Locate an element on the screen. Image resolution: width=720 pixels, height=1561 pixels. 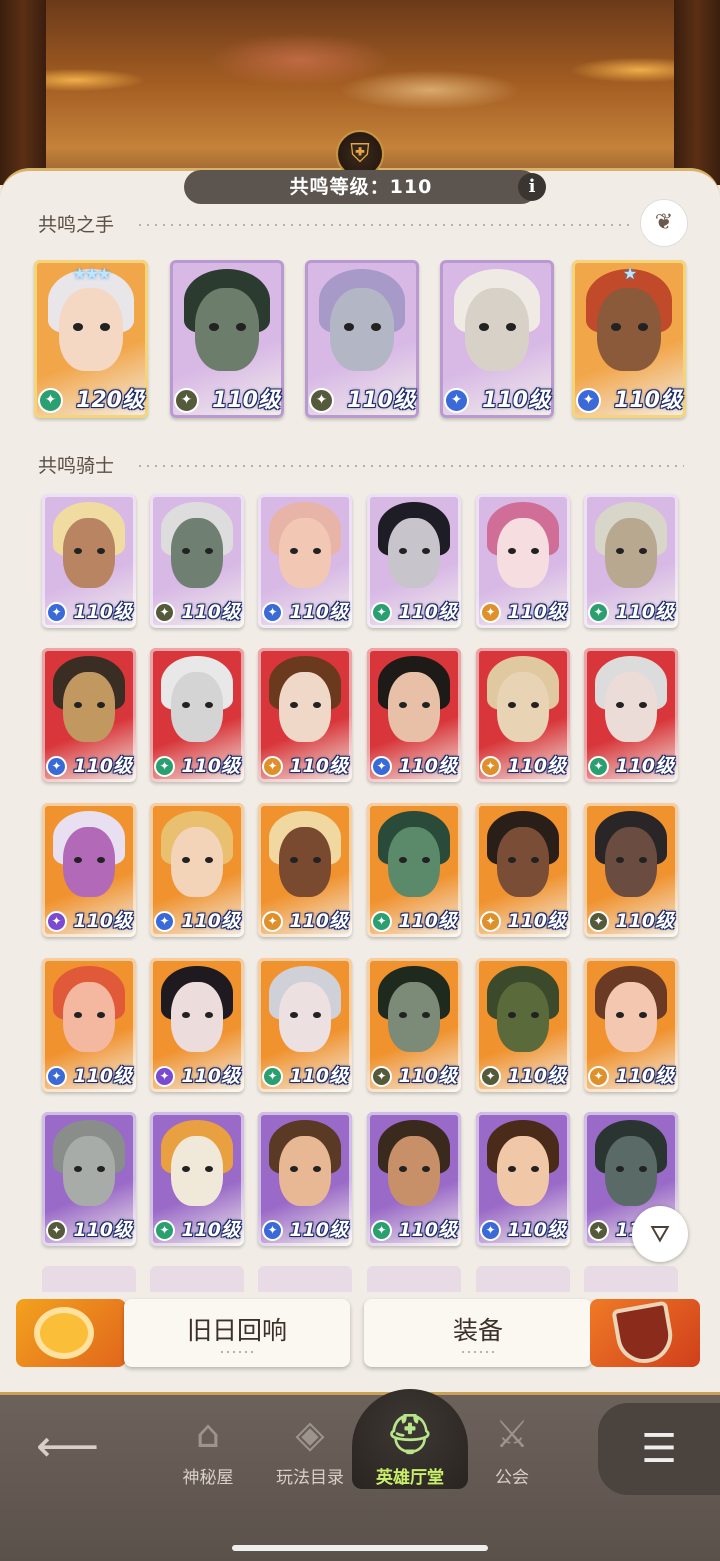
divider is located at coordinates (410, 466).